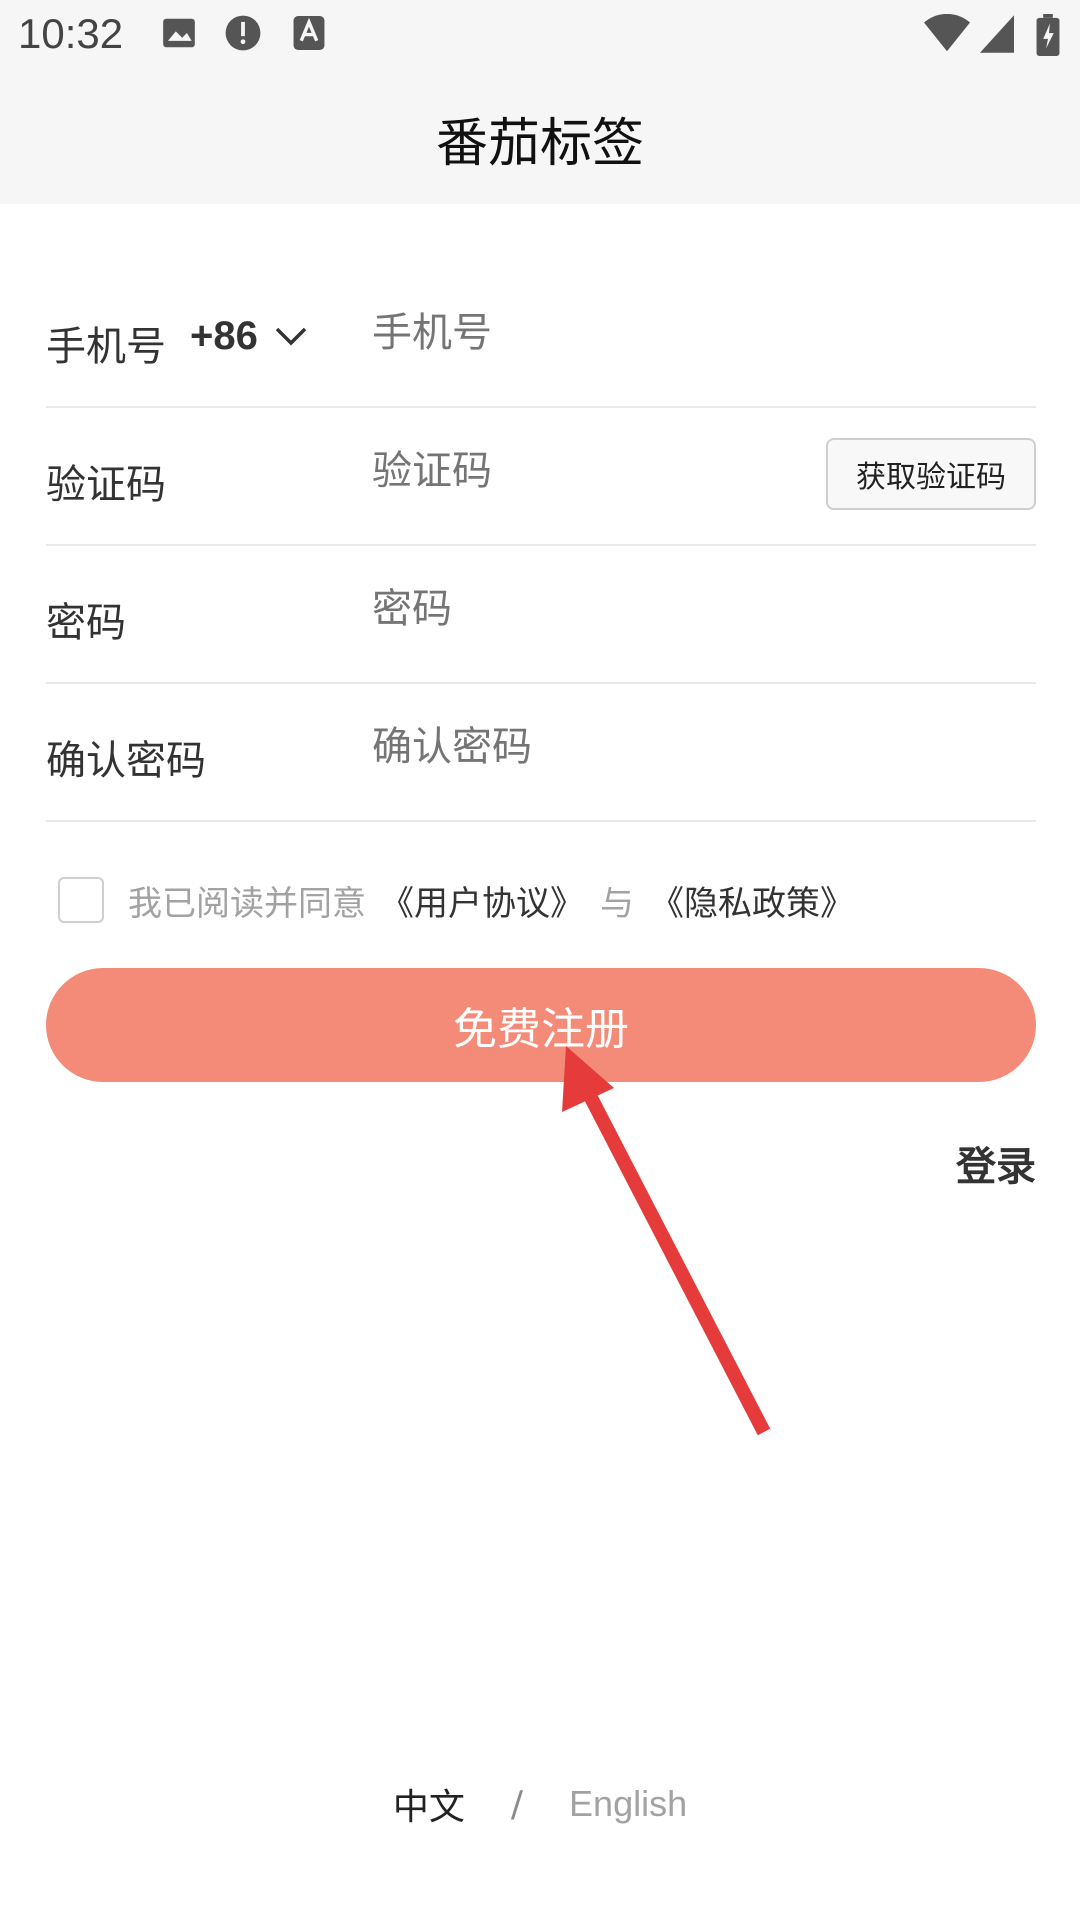  Describe the element at coordinates (617, 903) in the screenshot. I see `agreement-and: 与` at that location.